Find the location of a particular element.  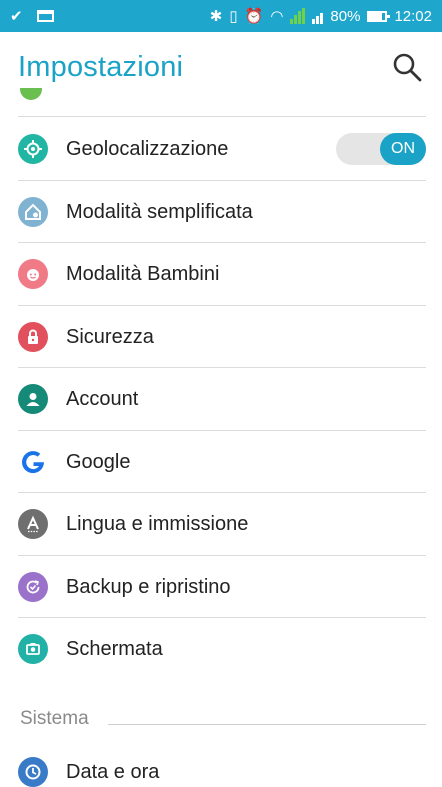

checkmark-notification-icon: ✔ is located at coordinates (16, 16).